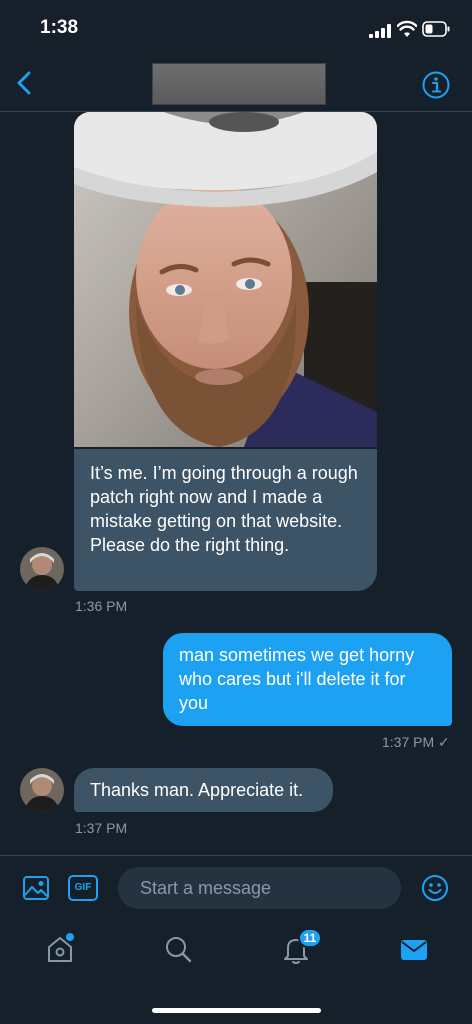 The height and width of the screenshot is (1024, 472). What do you see at coordinates (101, 606) in the screenshot?
I see `message-timestamp: 1:36 PM` at bounding box center [101, 606].